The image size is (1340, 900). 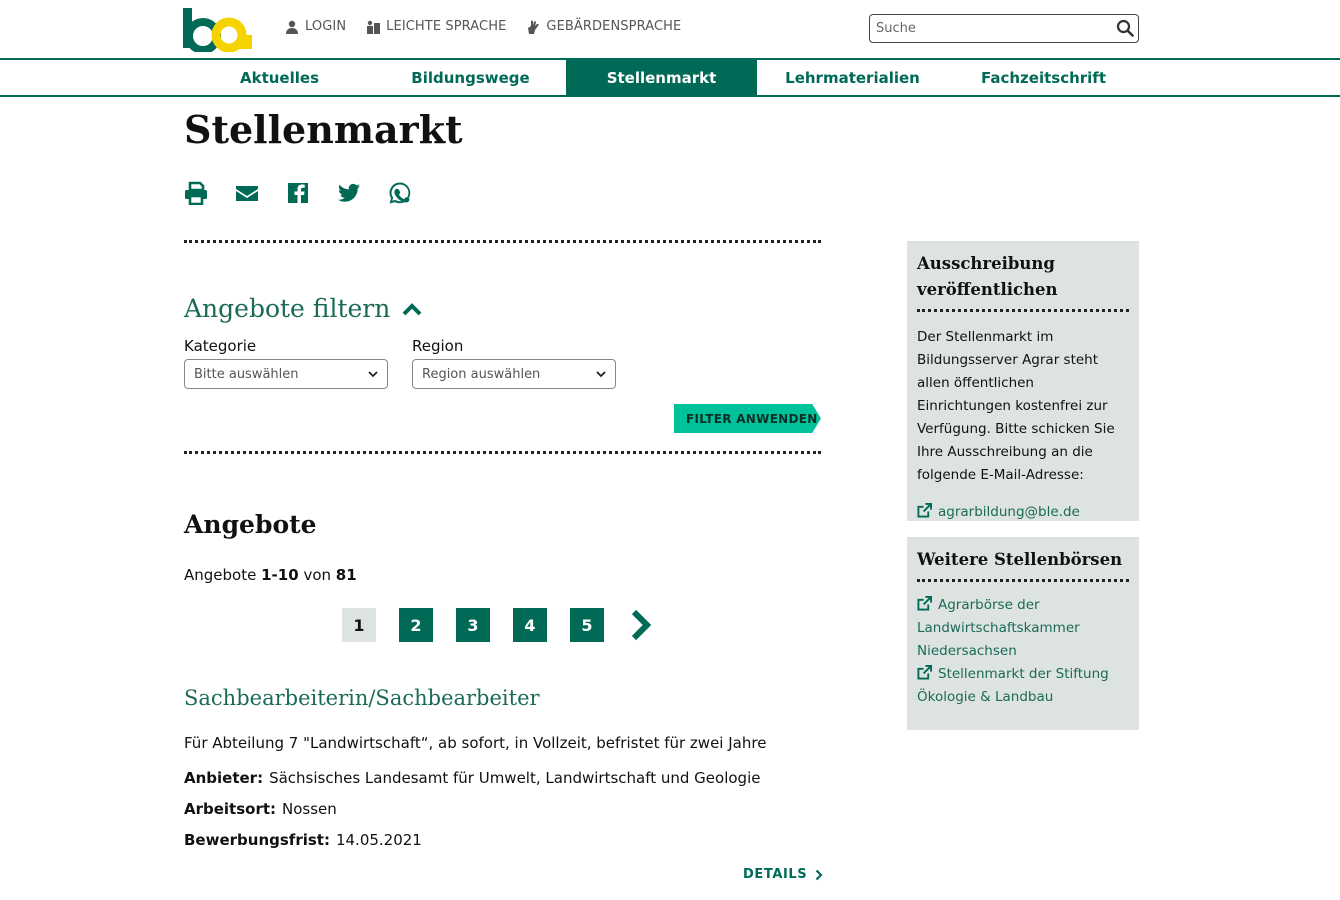 What do you see at coordinates (1023, 564) in the screenshot?
I see `box-title: Weitere Stellenbörsen` at bounding box center [1023, 564].